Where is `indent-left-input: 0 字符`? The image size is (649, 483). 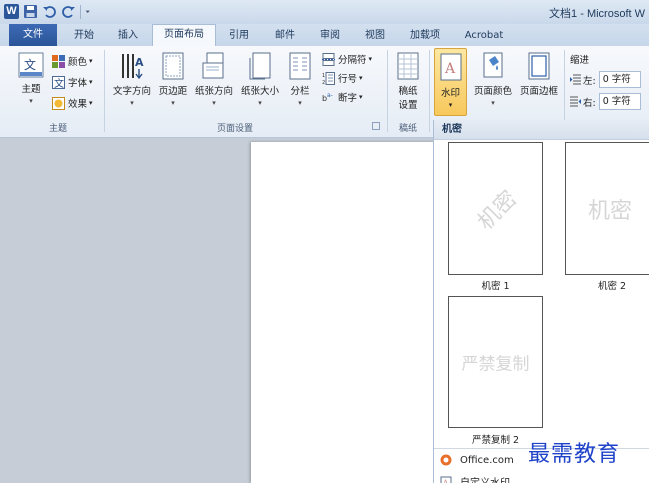
indent-left-input: 0 字符 is located at coordinates (619, 79).